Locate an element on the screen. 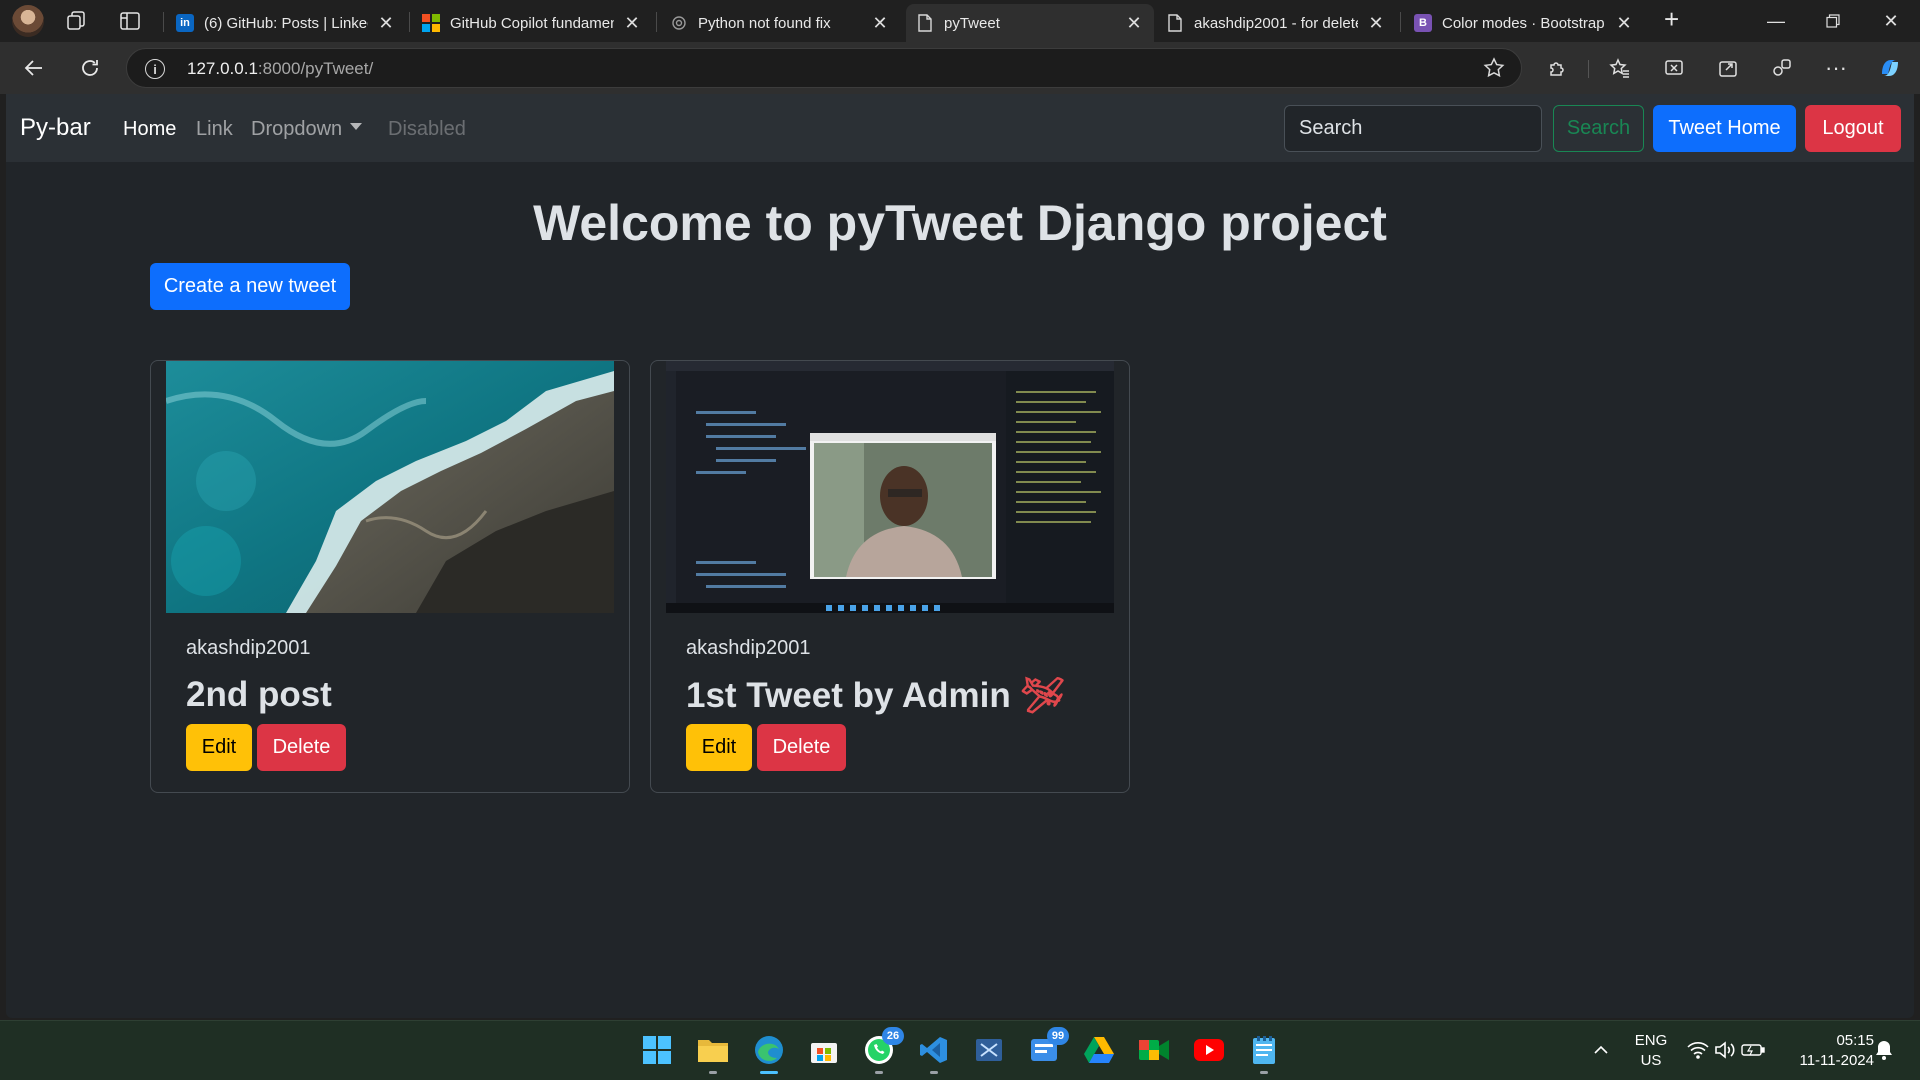  tweet-title: 1st Tweet by Admin 🛩 is located at coordinates (875, 695).